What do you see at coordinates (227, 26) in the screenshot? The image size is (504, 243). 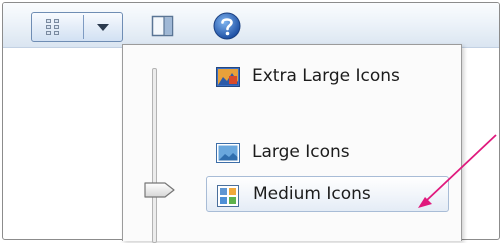 I see `help-icon` at bounding box center [227, 26].